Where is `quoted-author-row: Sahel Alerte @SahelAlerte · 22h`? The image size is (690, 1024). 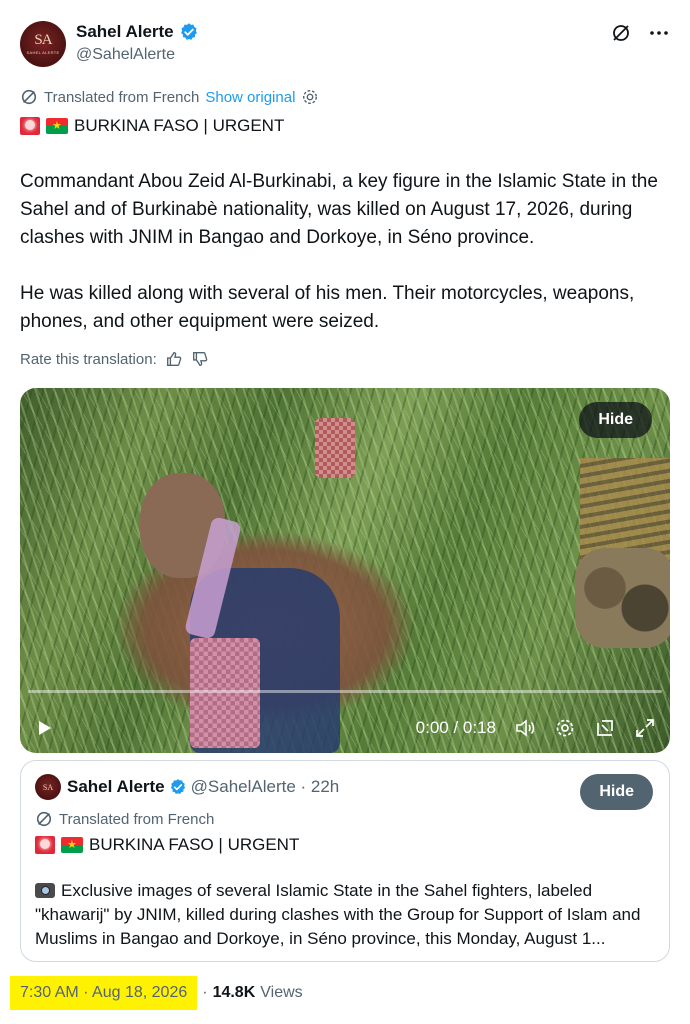
quoted-author-row: Sahel Alerte @SahelAlerte · 22h is located at coordinates (203, 787).